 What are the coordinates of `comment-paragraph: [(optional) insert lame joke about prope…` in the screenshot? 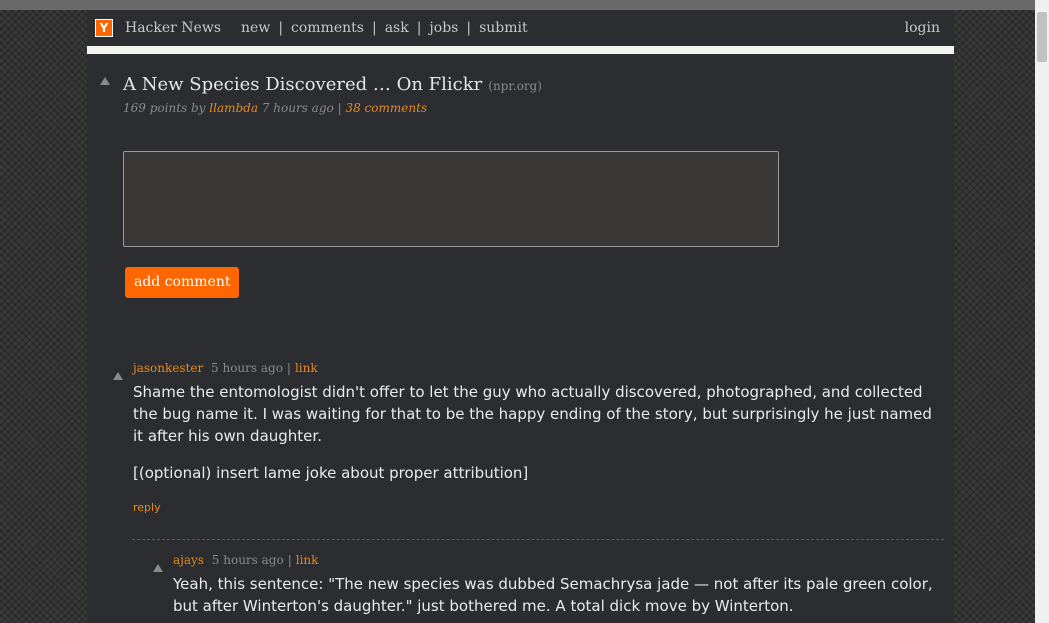 It's located at (331, 473).